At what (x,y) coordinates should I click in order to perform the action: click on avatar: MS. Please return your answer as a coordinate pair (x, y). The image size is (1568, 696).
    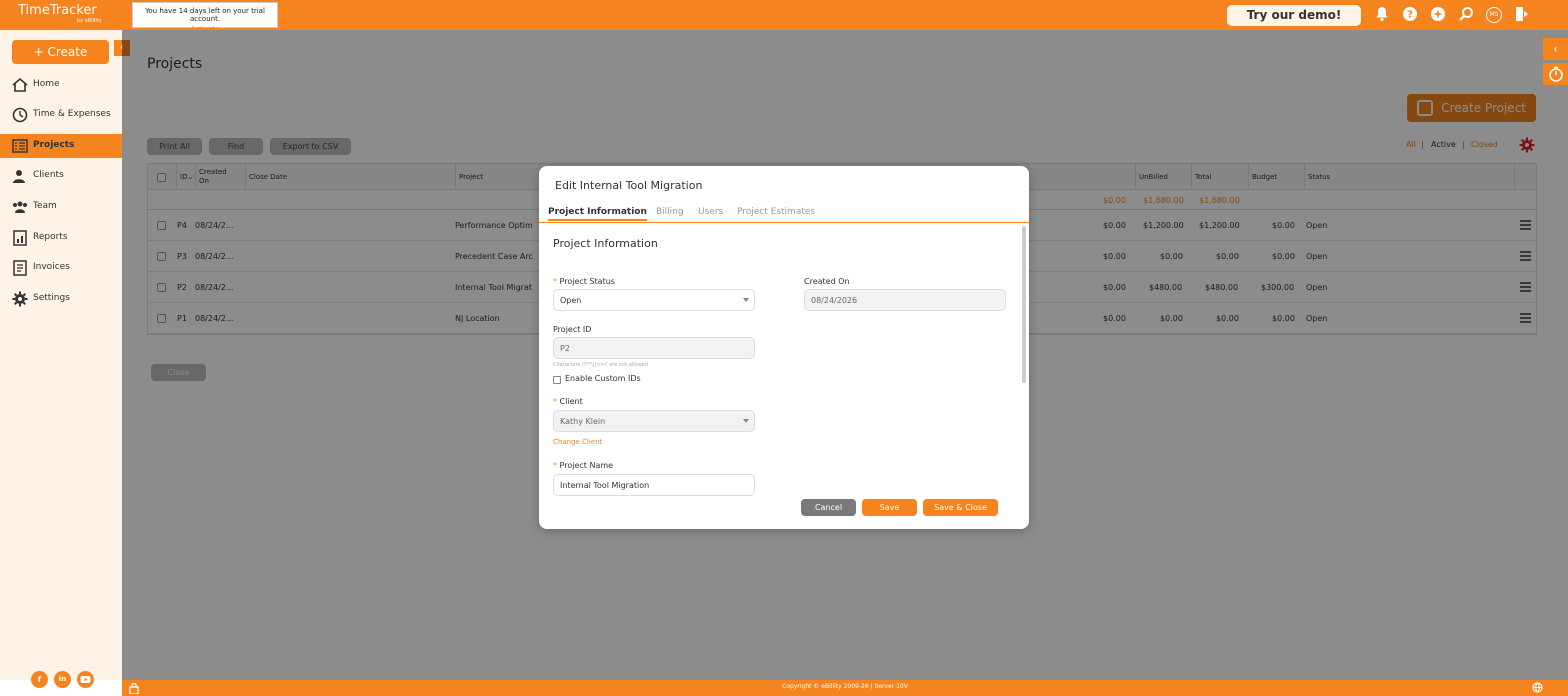
    Looking at the image, I should click on (1494, 15).